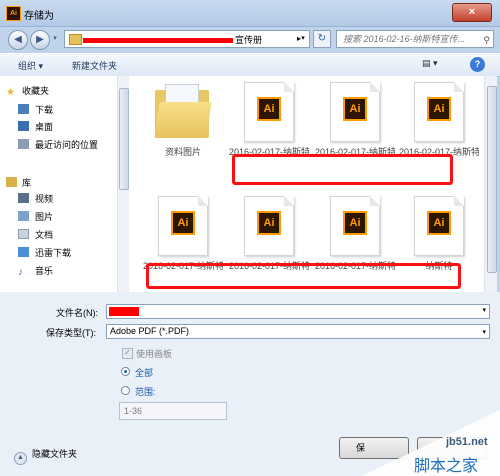 The image size is (500, 476). I want to click on sidebar-item-label: 视频, so click(44, 199).